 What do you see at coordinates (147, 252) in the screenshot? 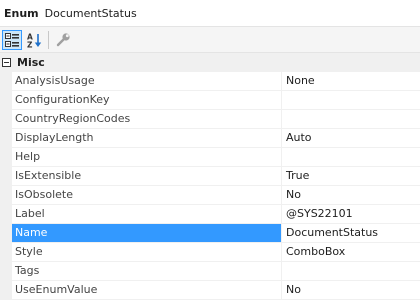
I see `property-name: Style` at bounding box center [147, 252].